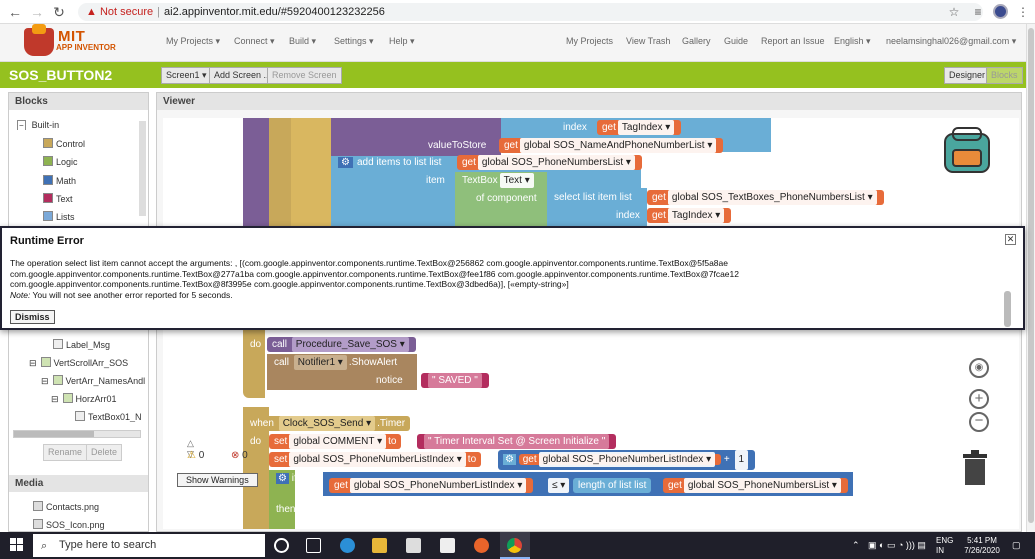 This screenshot has height=559, width=1035. What do you see at coordinates (772, 197) in the screenshot?
I see `global-textboxes-dropdown: global SOS_TextBoxes_PhoneNumbersList ▾` at bounding box center [772, 197].